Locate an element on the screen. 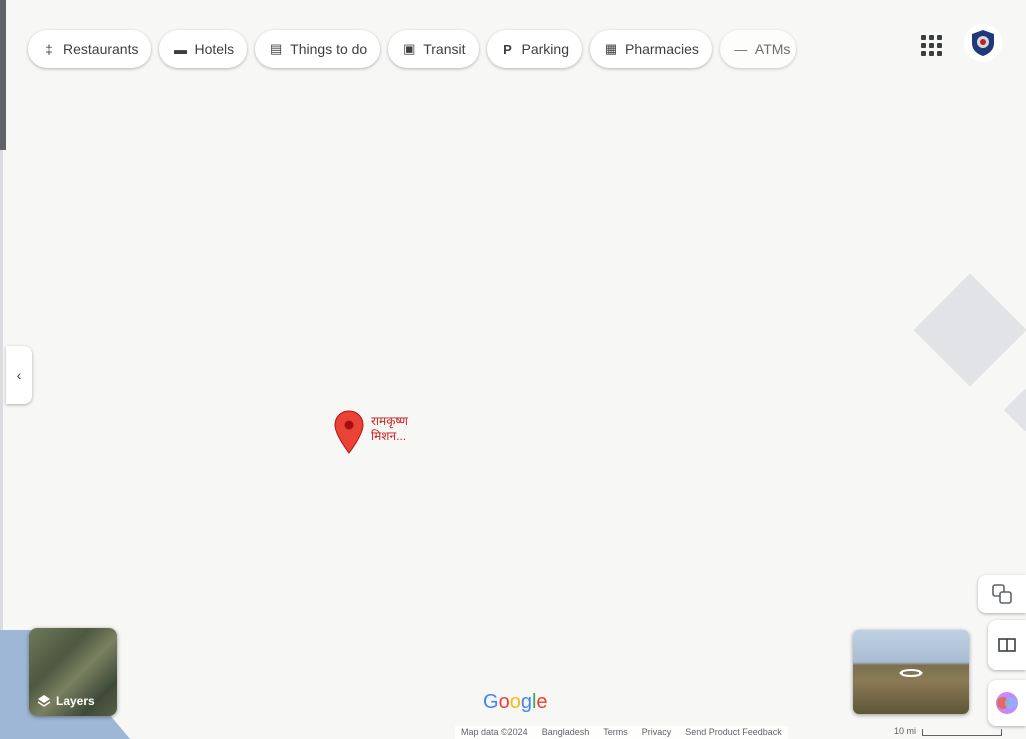 This screenshot has width=1026, height=739. restaurant-icon: ‡ is located at coordinates (49, 49).